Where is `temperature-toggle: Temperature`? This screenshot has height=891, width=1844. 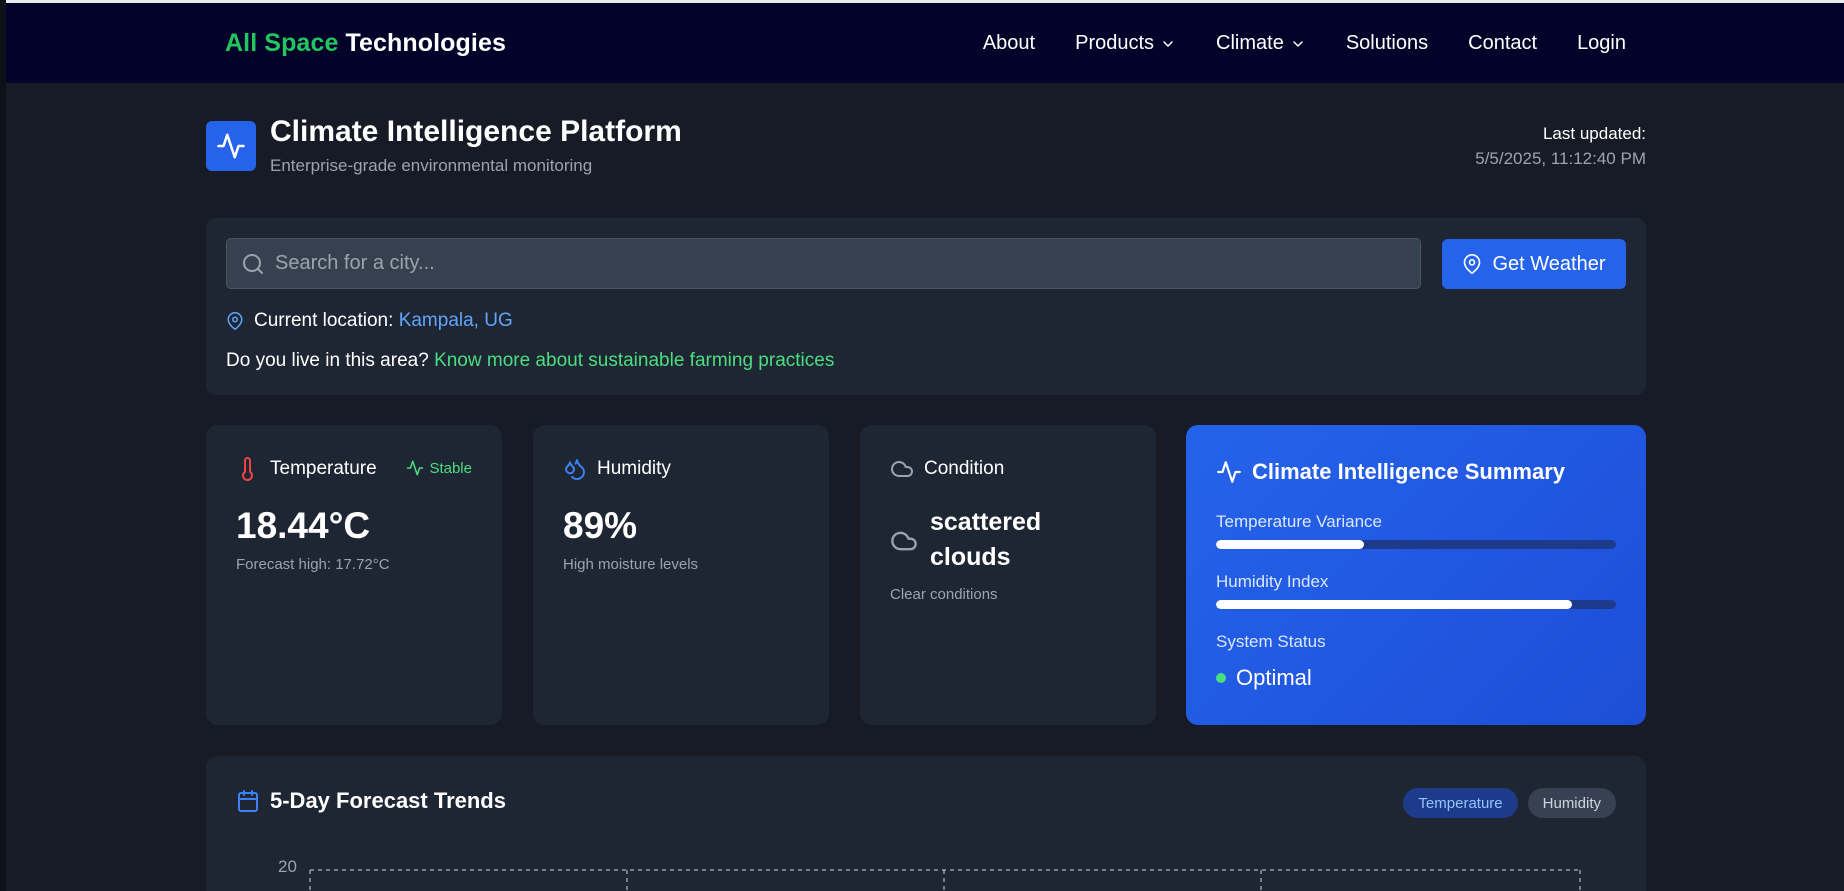 temperature-toggle: Temperature is located at coordinates (1460, 803).